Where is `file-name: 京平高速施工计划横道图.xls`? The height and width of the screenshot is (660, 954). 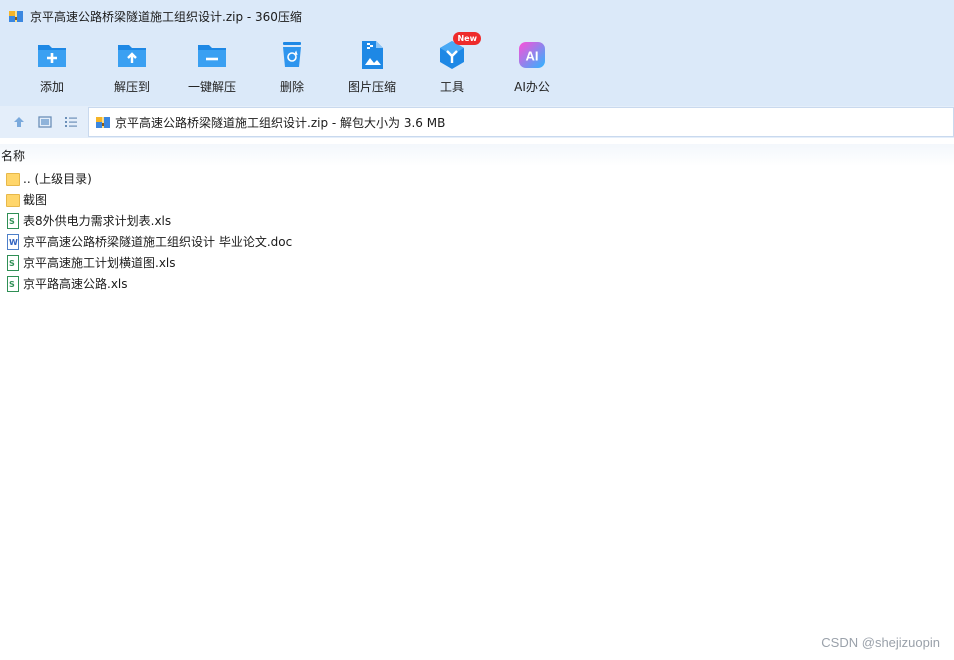 file-name: 京平高速施工计划横道图.xls is located at coordinates (99, 263).